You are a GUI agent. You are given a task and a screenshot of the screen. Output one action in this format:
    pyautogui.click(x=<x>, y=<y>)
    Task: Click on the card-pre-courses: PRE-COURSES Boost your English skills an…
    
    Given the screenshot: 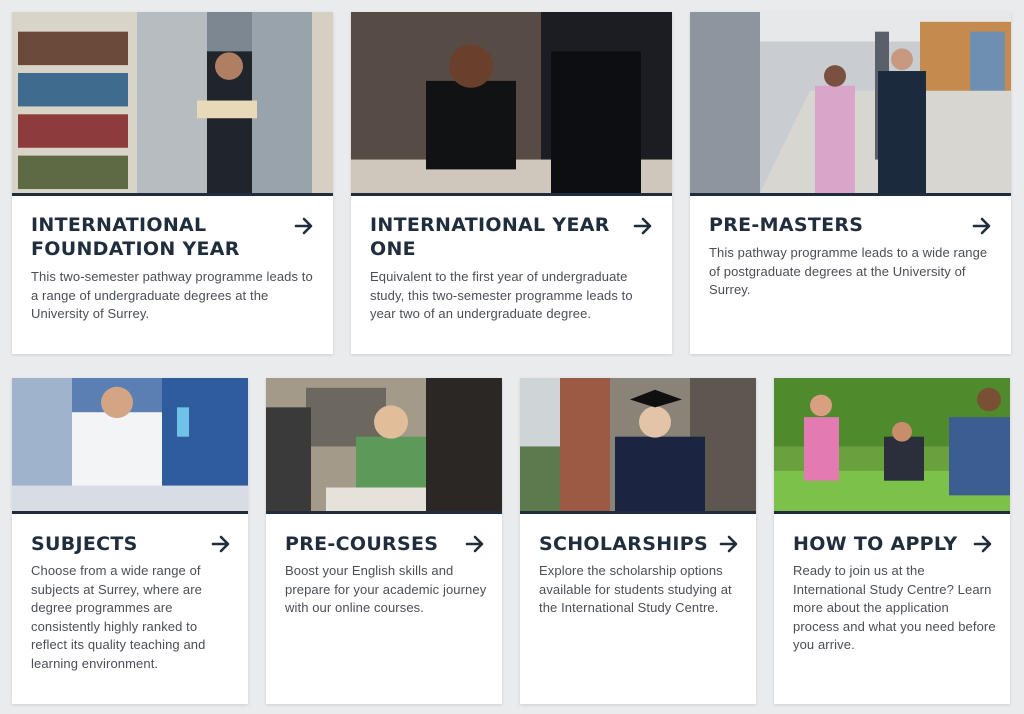 What is the action you would take?
    pyautogui.click(x=384, y=541)
    